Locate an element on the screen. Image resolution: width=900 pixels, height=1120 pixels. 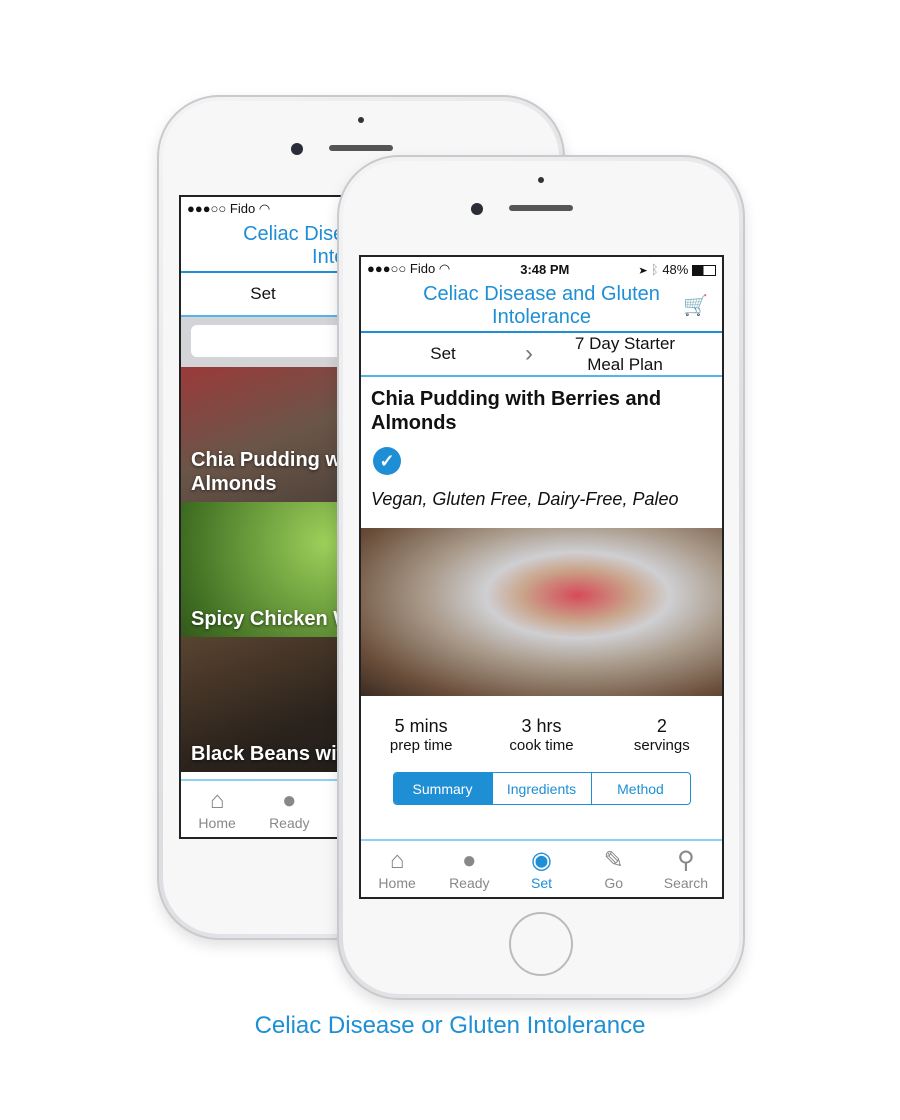
tab-go: ✎ Go is located at coordinates (614, 869).